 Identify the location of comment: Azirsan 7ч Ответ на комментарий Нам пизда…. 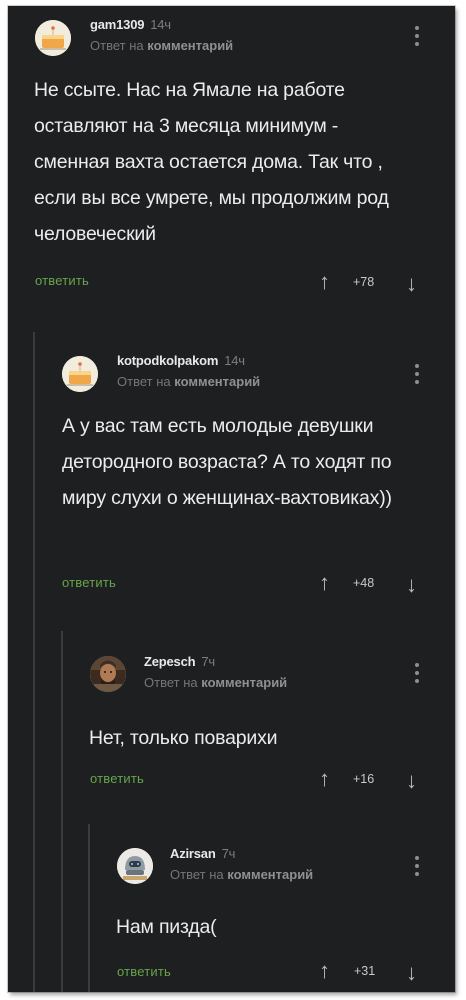
(272, 908).